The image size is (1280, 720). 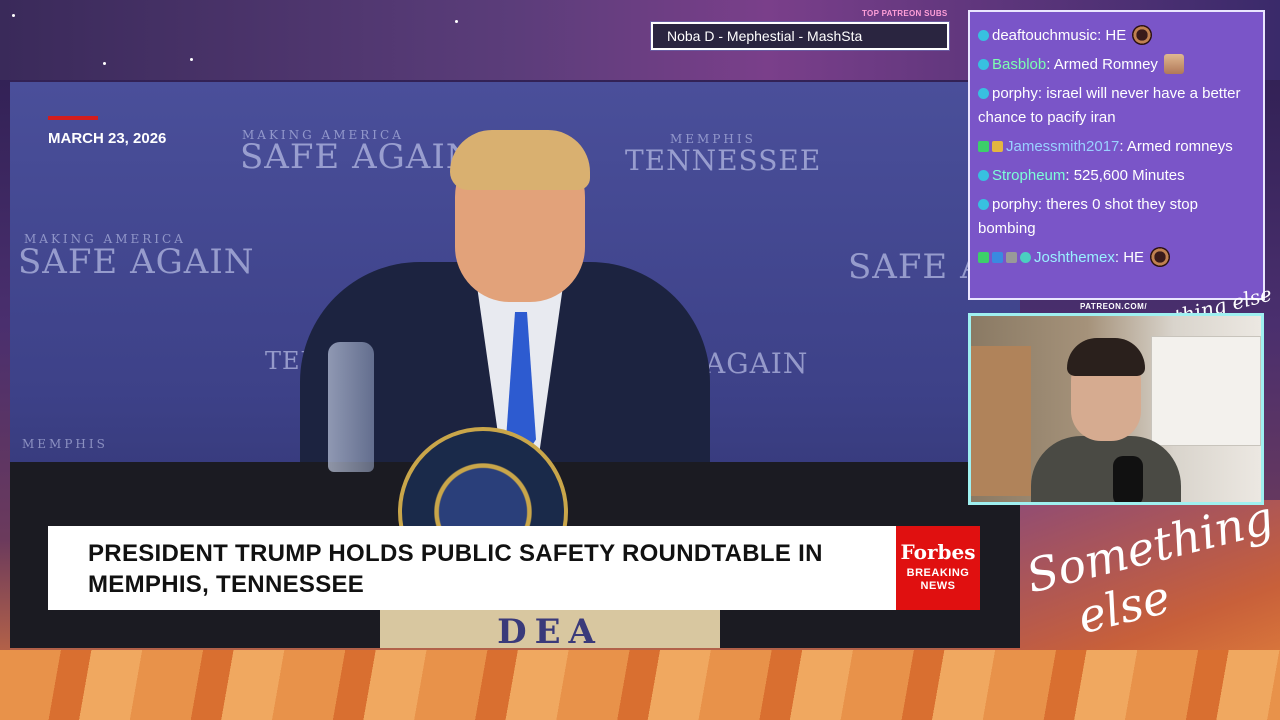 I want to click on chat-message: Jamessmith2017: Armed romneys, so click(x=1116, y=147).